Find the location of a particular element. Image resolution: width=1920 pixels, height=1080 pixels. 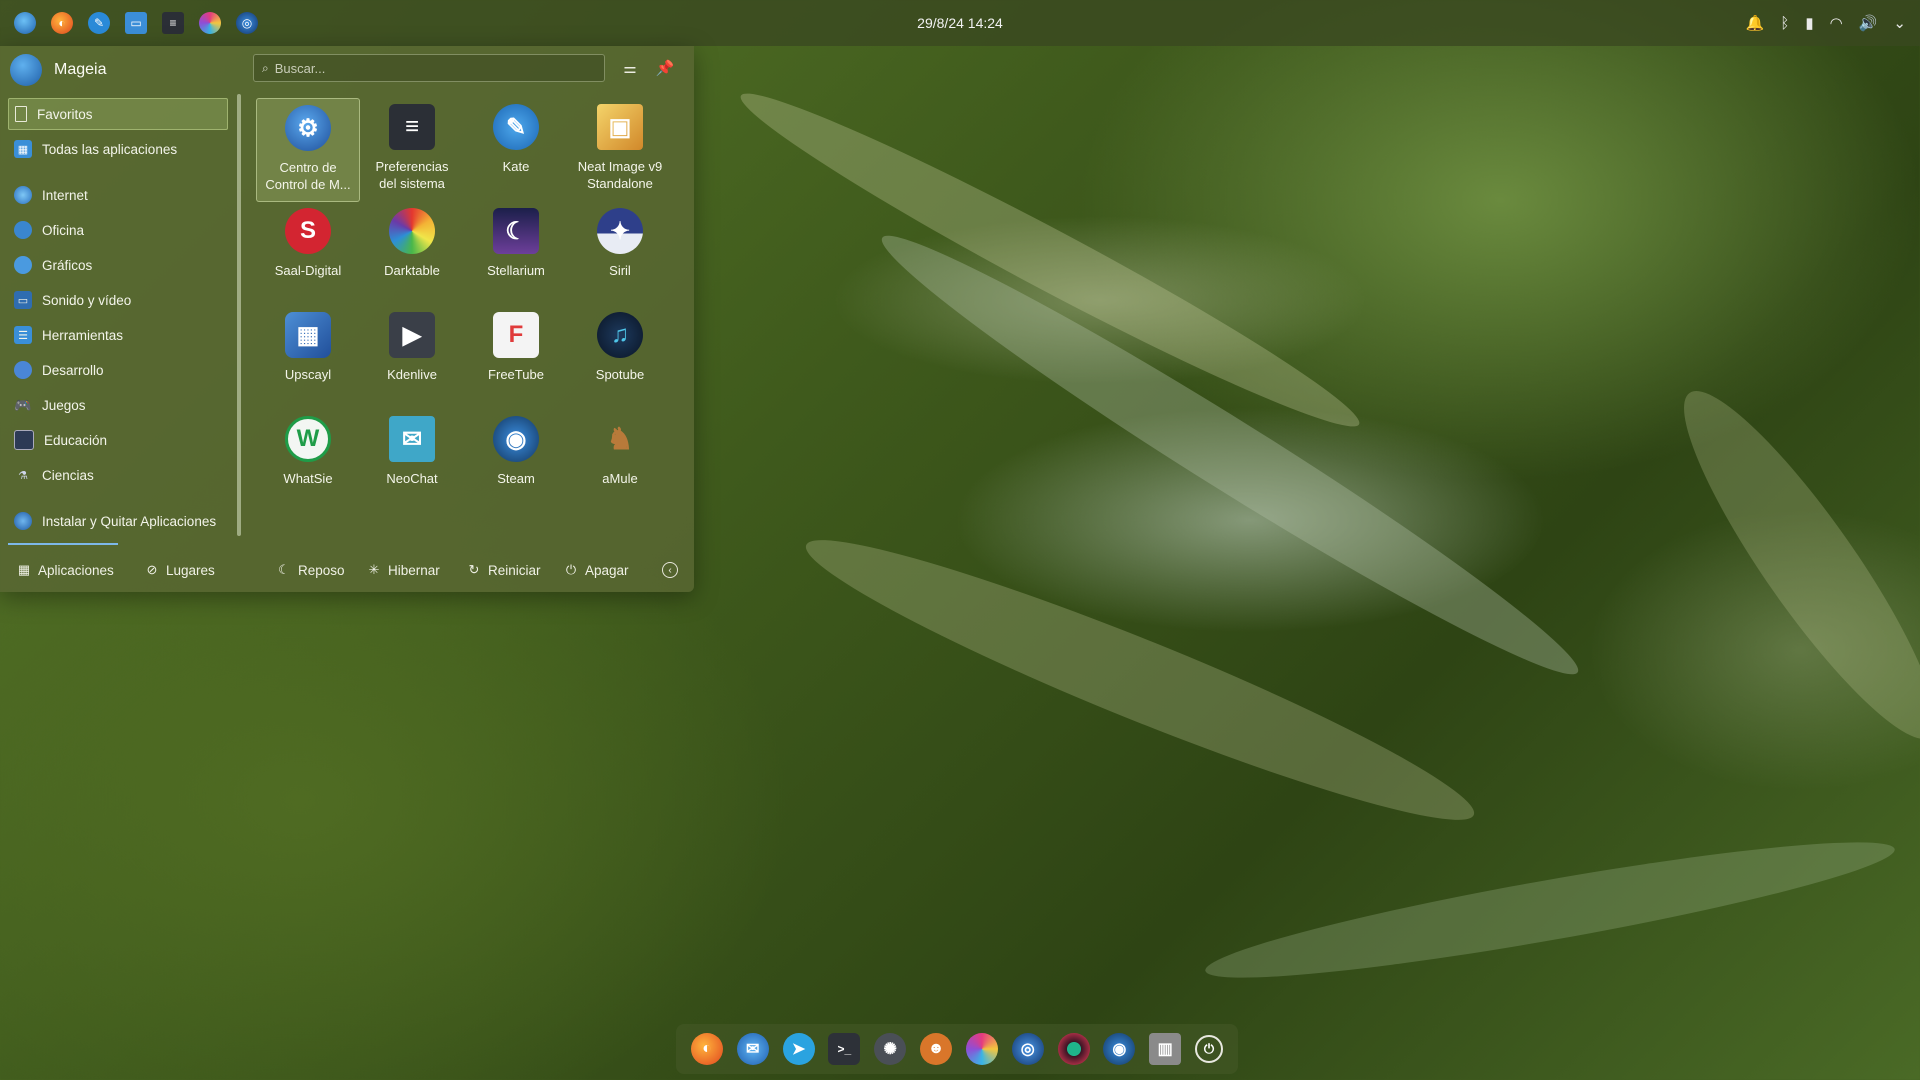

app-tile: ◉ Steam is located at coordinates (516, 462).